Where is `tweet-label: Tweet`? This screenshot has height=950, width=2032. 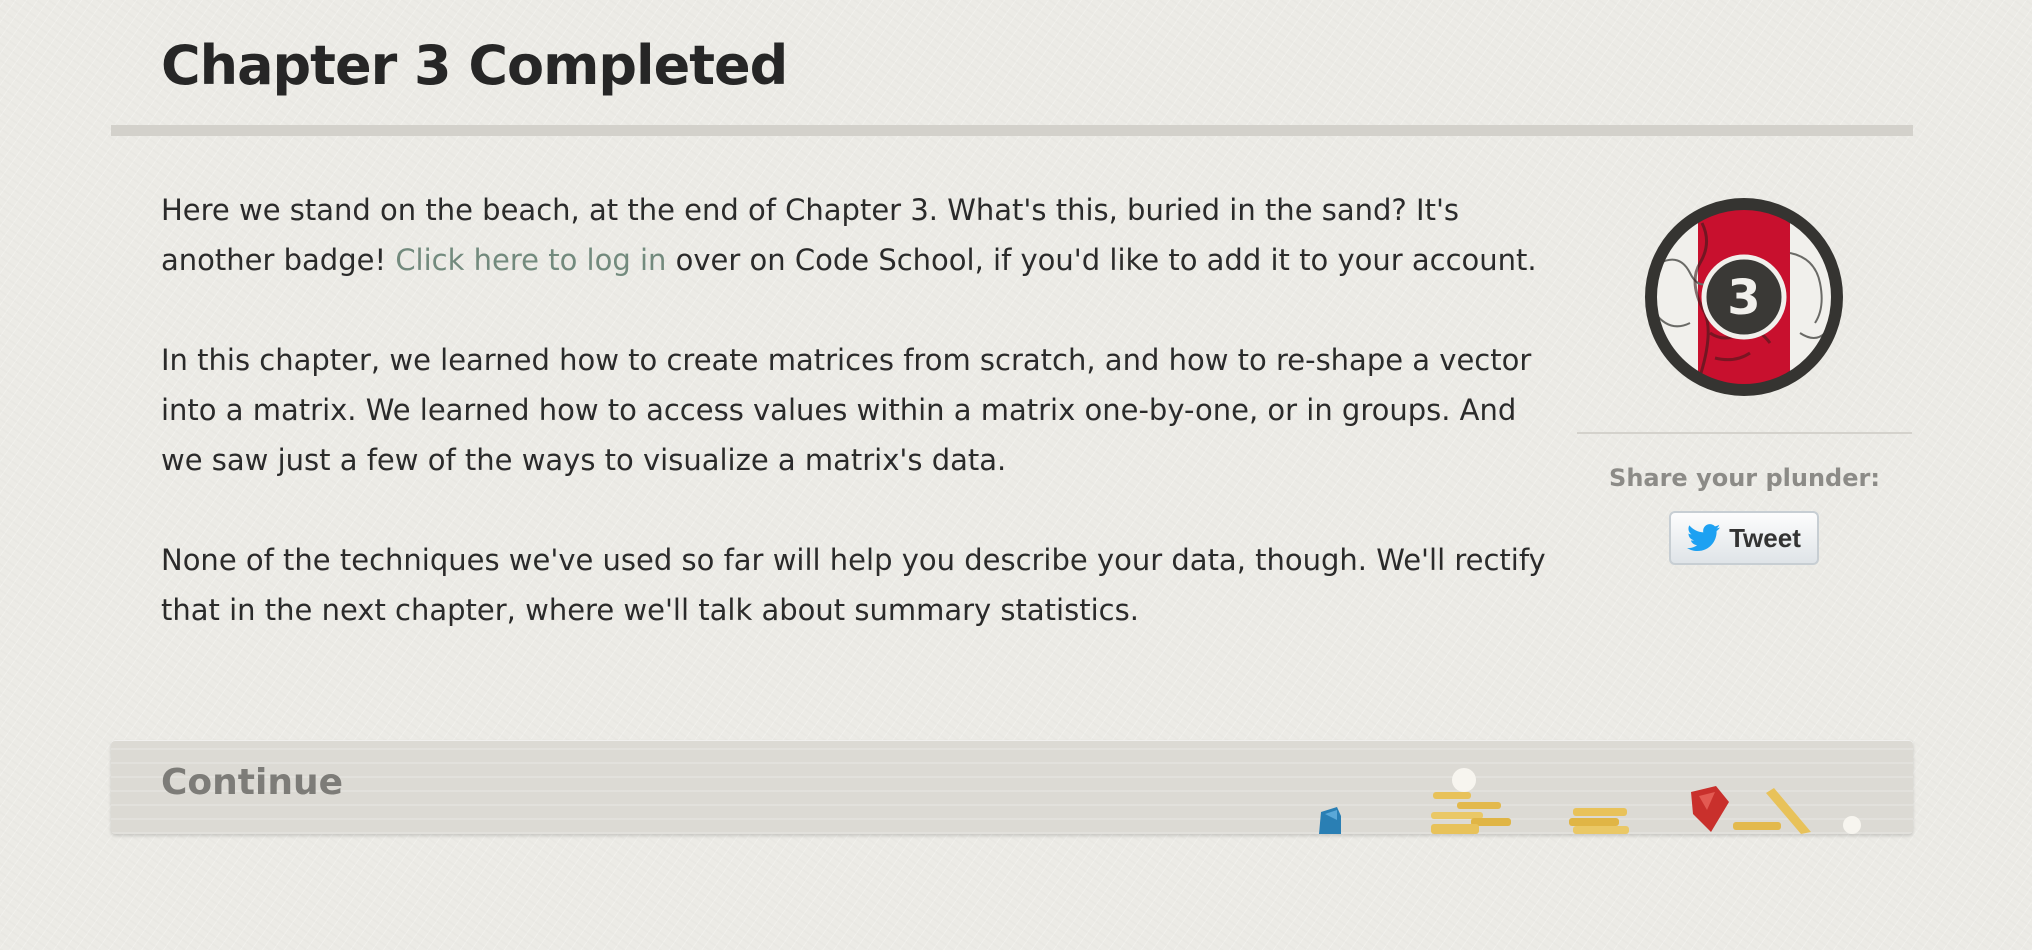 tweet-label: Tweet is located at coordinates (1765, 537).